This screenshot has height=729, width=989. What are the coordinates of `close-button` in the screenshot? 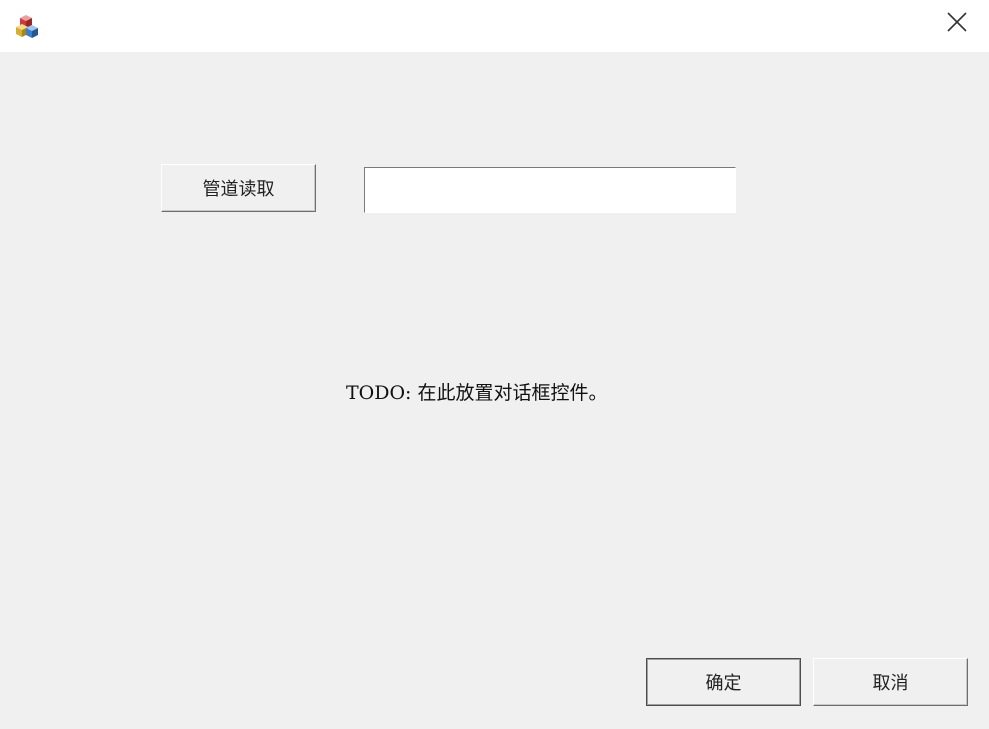 It's located at (957, 24).